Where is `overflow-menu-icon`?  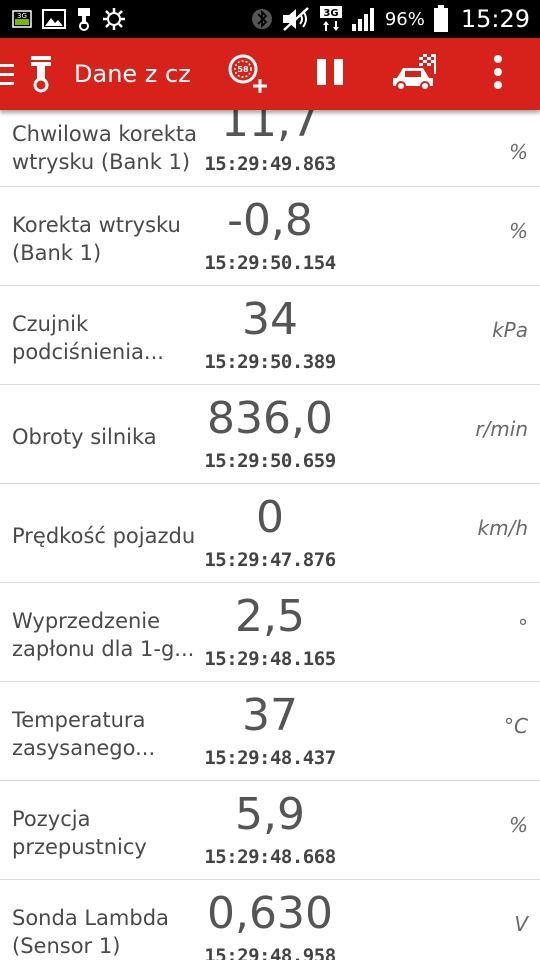 overflow-menu-icon is located at coordinates (498, 74).